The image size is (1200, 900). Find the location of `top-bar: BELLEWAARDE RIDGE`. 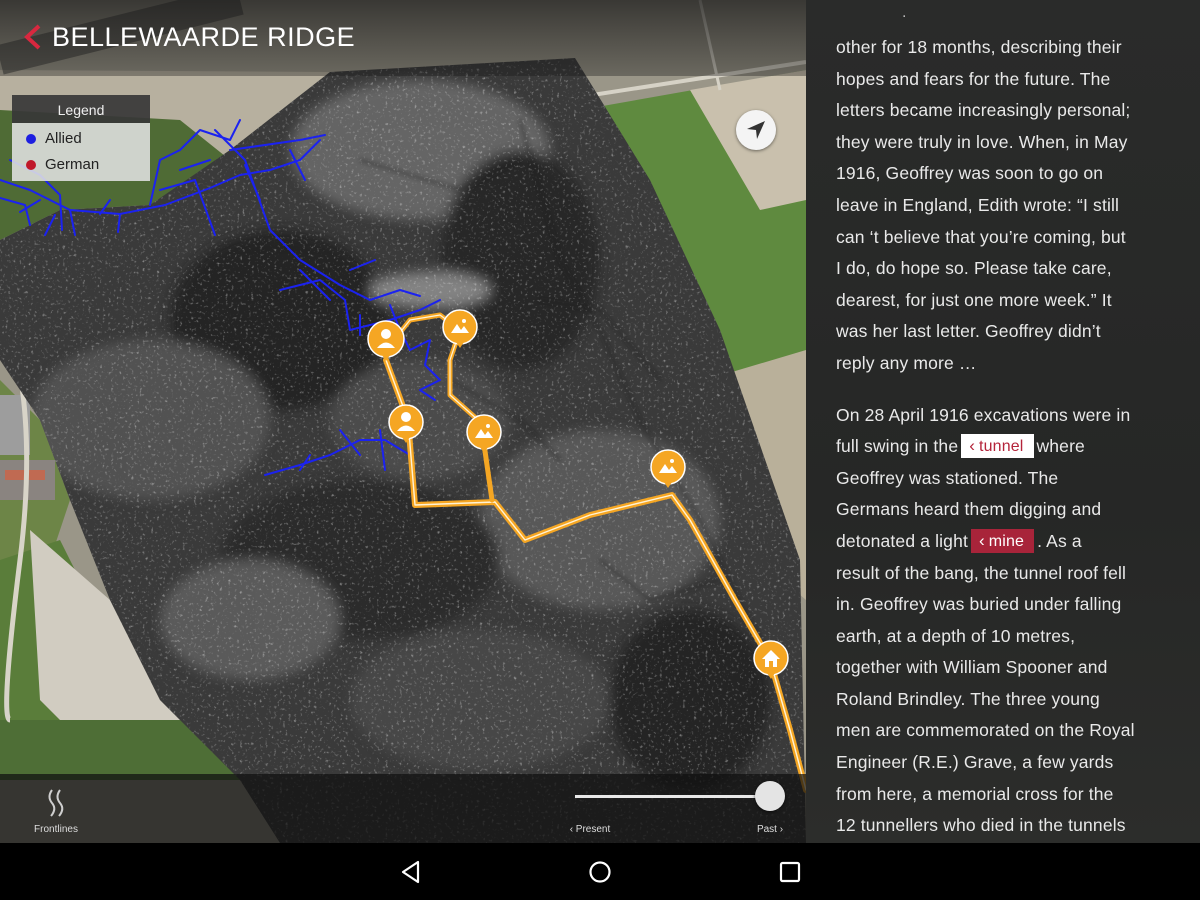

top-bar: BELLEWAARDE RIDGE is located at coordinates (403, 38).